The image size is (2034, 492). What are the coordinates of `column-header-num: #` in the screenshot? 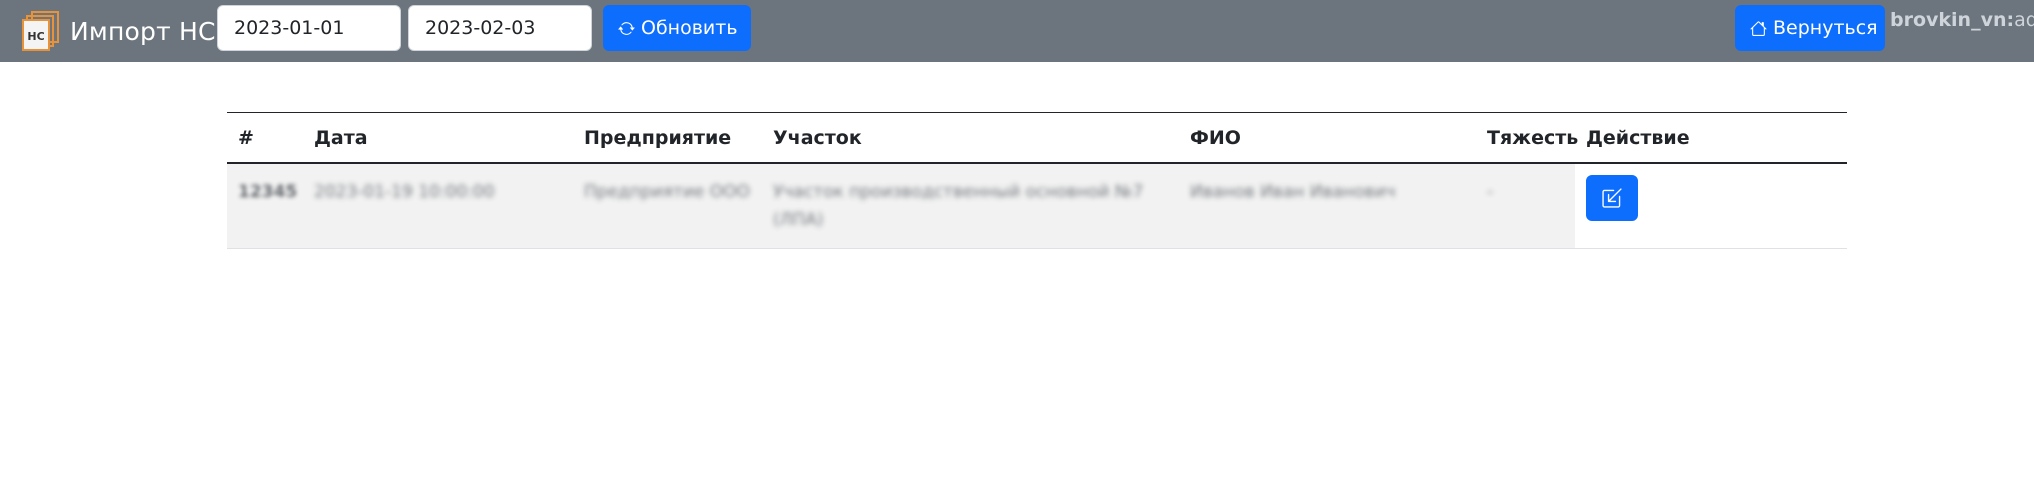 It's located at (265, 138).